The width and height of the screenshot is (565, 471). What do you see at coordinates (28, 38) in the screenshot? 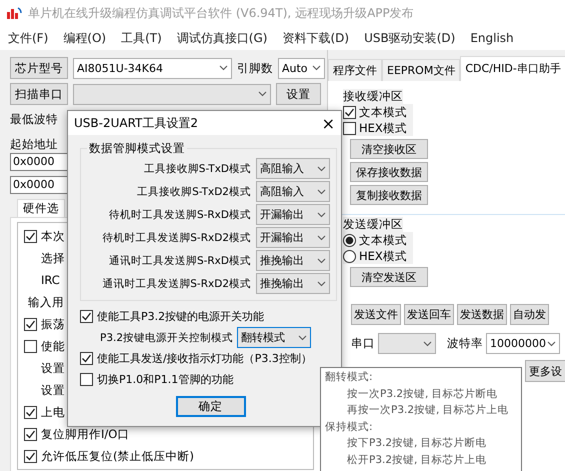
I see `menu-item: 文件(F)` at bounding box center [28, 38].